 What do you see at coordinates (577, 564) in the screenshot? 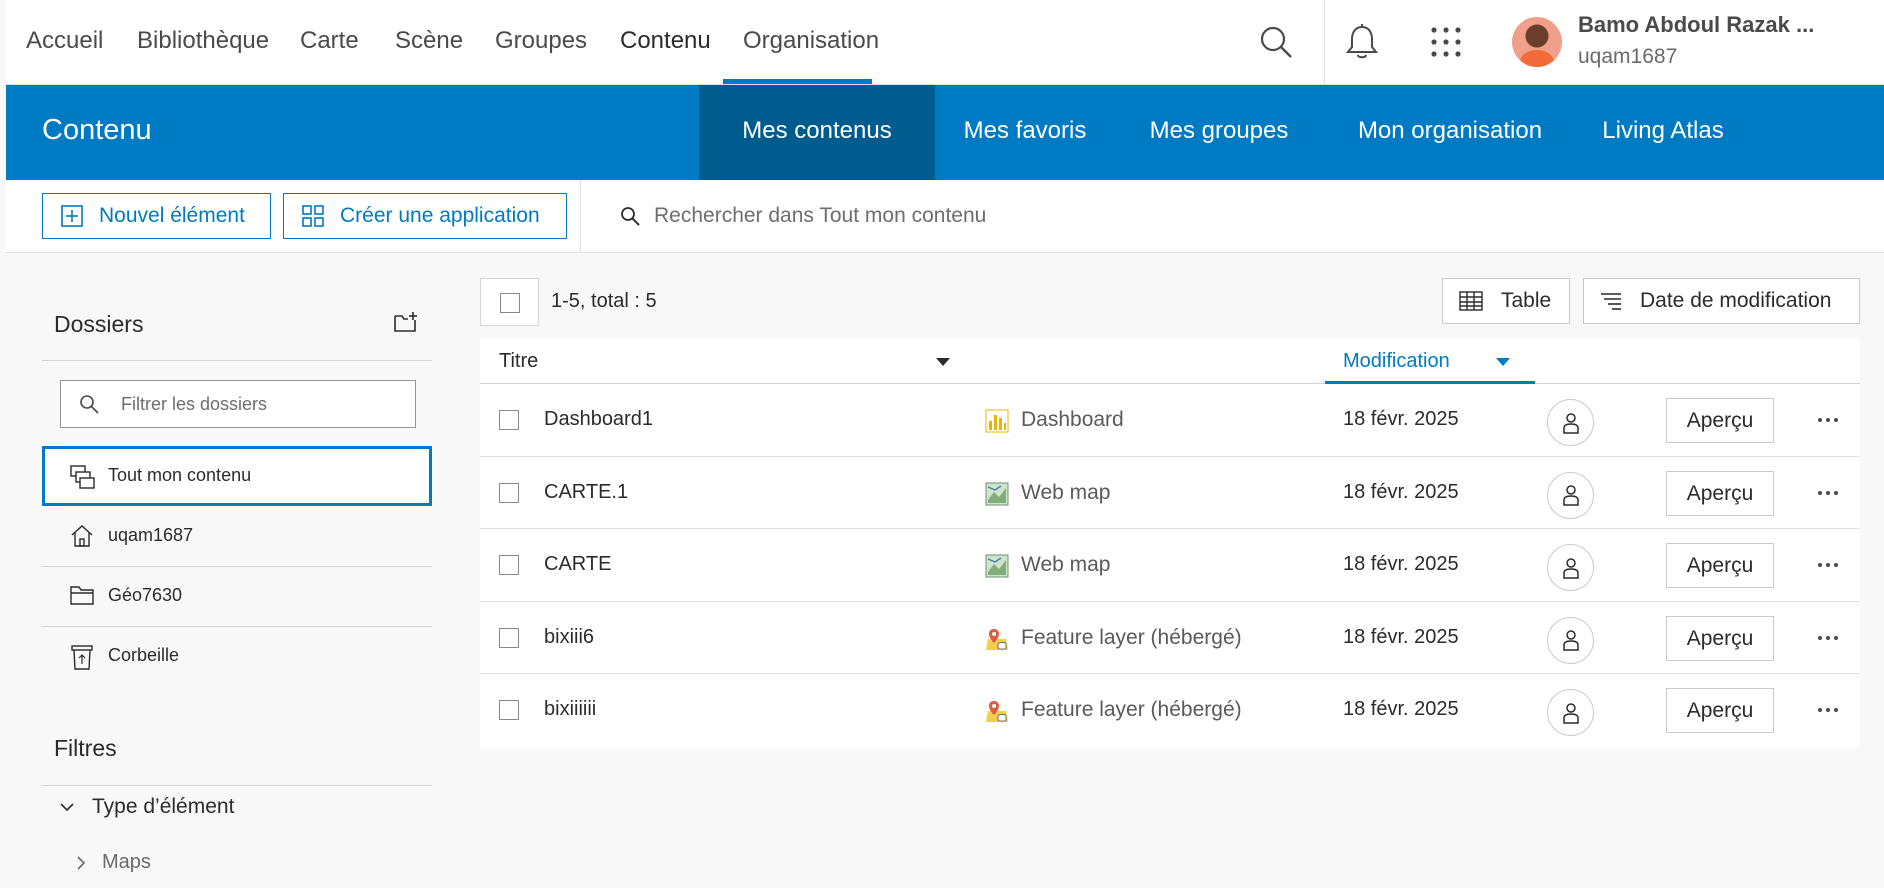
I see `item-title: CARTE` at bounding box center [577, 564].